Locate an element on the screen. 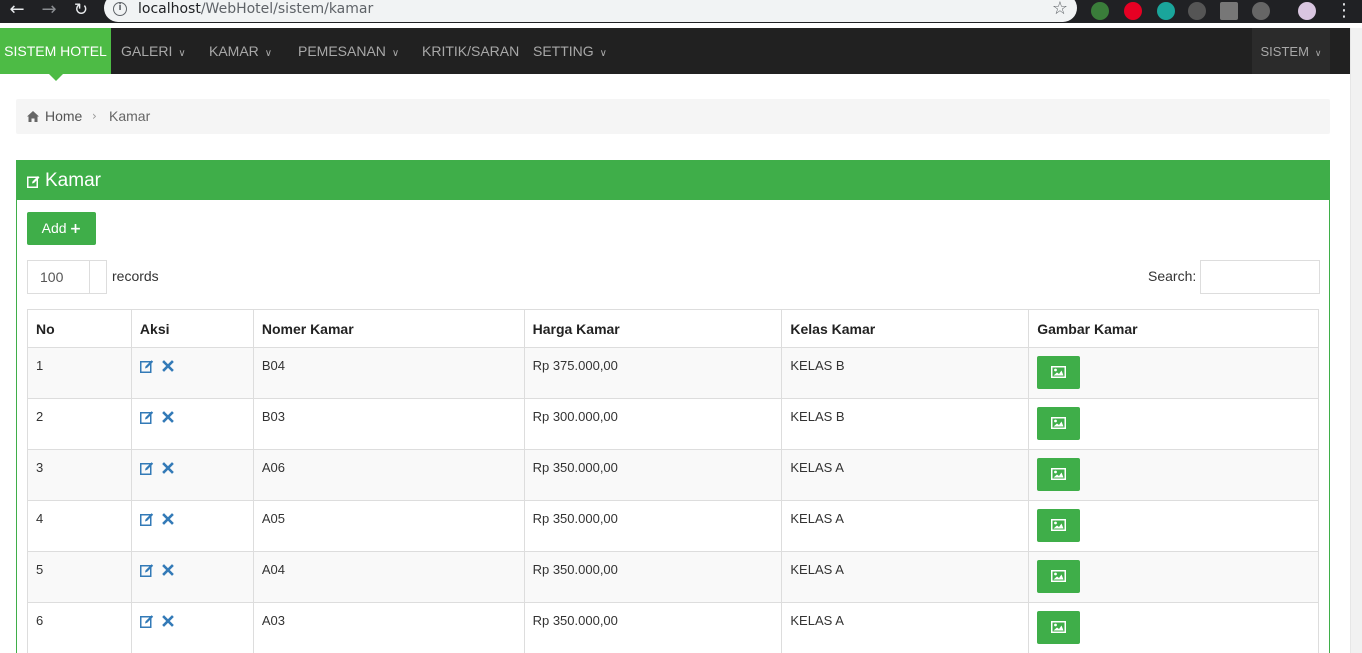 The width and height of the screenshot is (1362, 653). cell-no: 4 is located at coordinates (79, 526).